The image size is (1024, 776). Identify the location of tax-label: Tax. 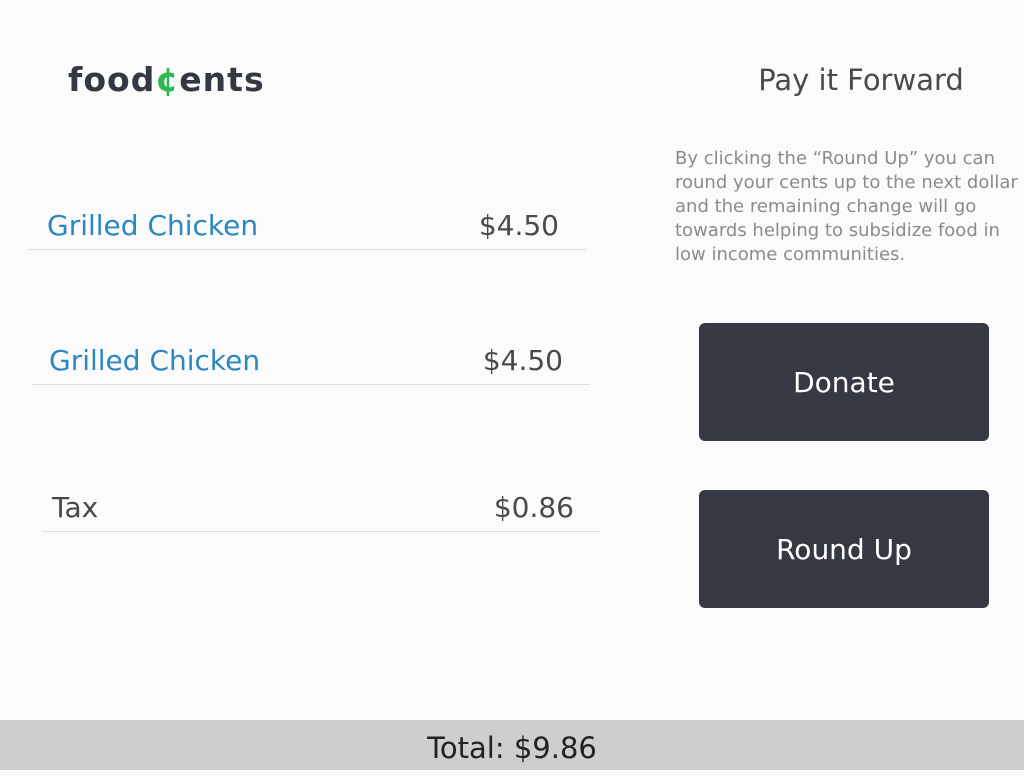
(75, 507).